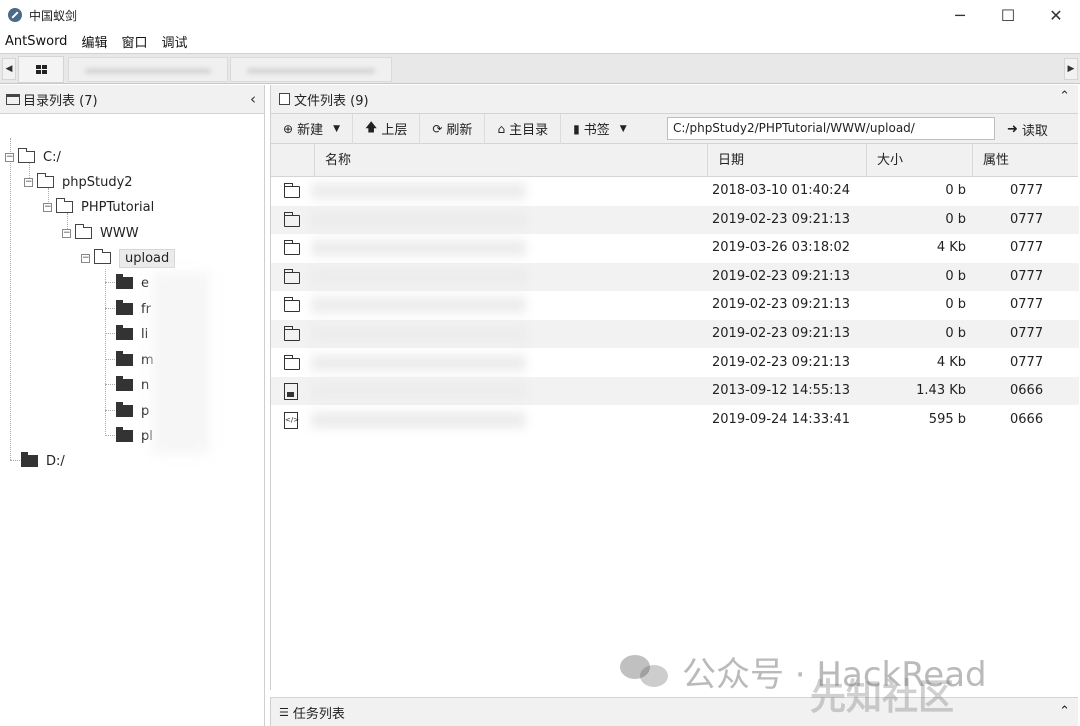  What do you see at coordinates (145, 385) in the screenshot?
I see `tree-node-label: n` at bounding box center [145, 385].